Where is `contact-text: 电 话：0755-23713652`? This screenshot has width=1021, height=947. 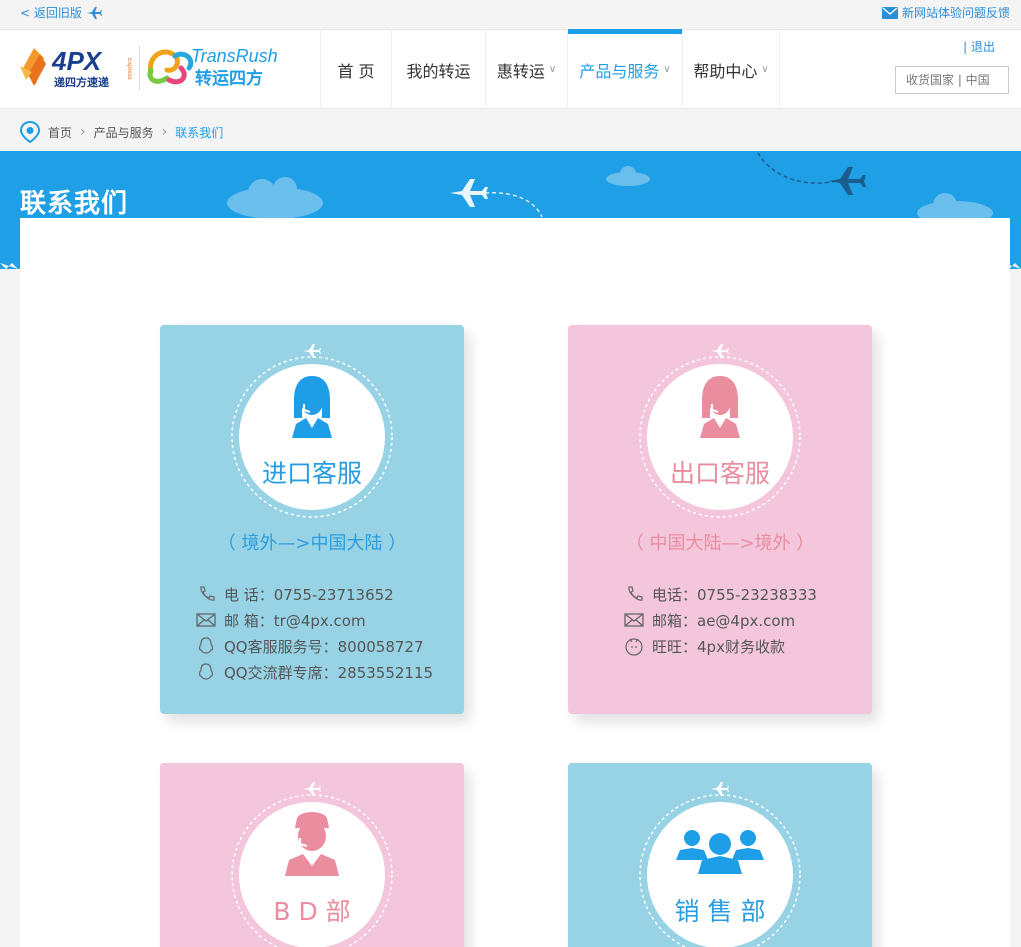 contact-text: 电 话：0755-23713652 is located at coordinates (309, 594).